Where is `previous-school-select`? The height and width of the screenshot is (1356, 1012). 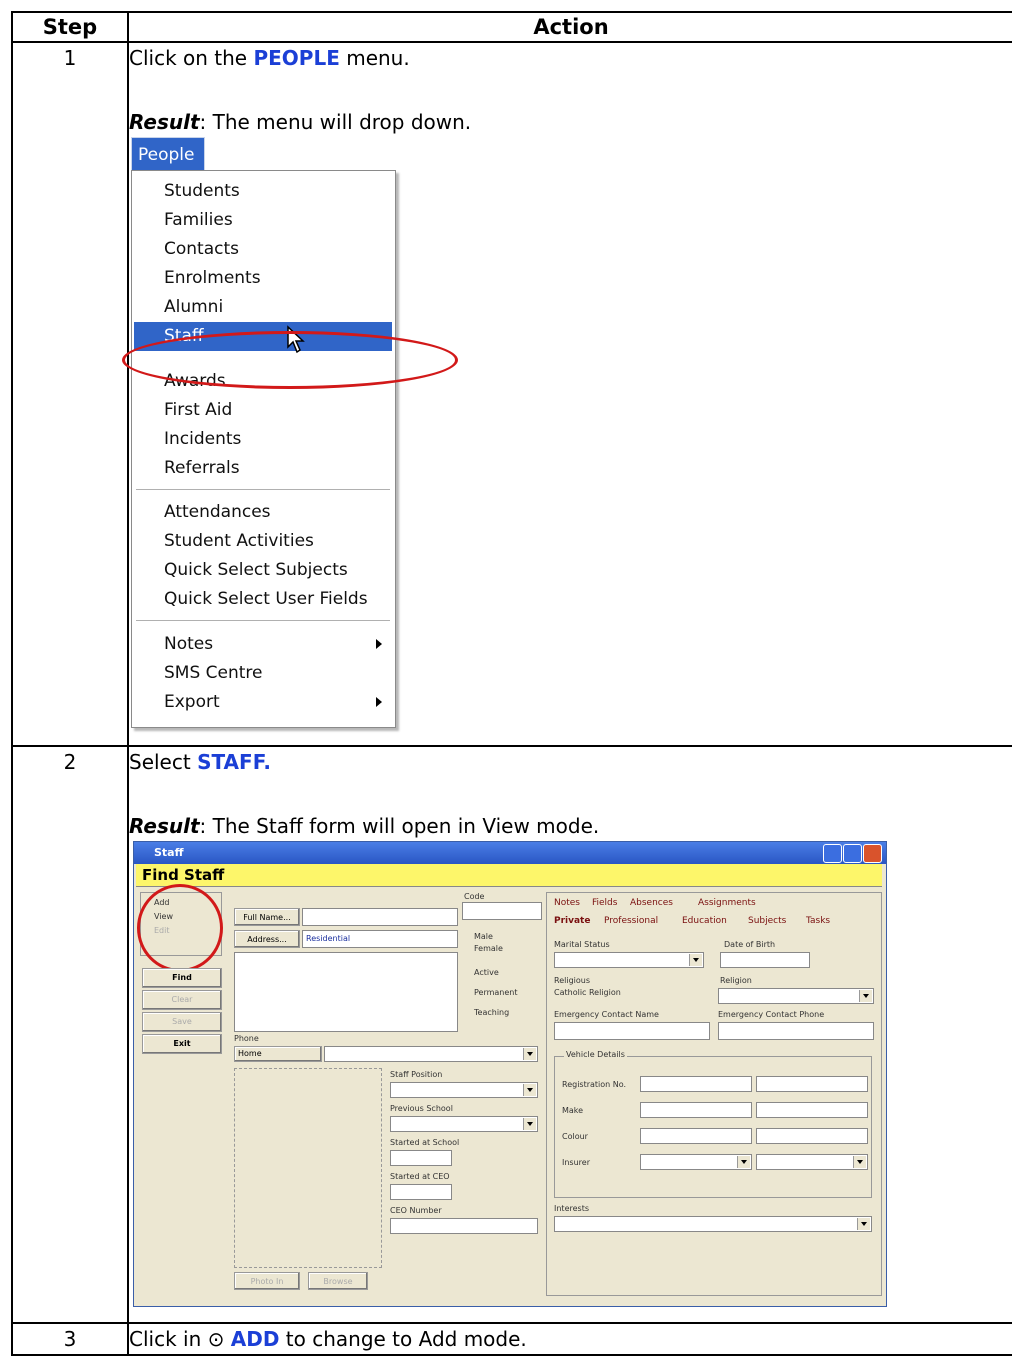
previous-school-select is located at coordinates (464, 1124).